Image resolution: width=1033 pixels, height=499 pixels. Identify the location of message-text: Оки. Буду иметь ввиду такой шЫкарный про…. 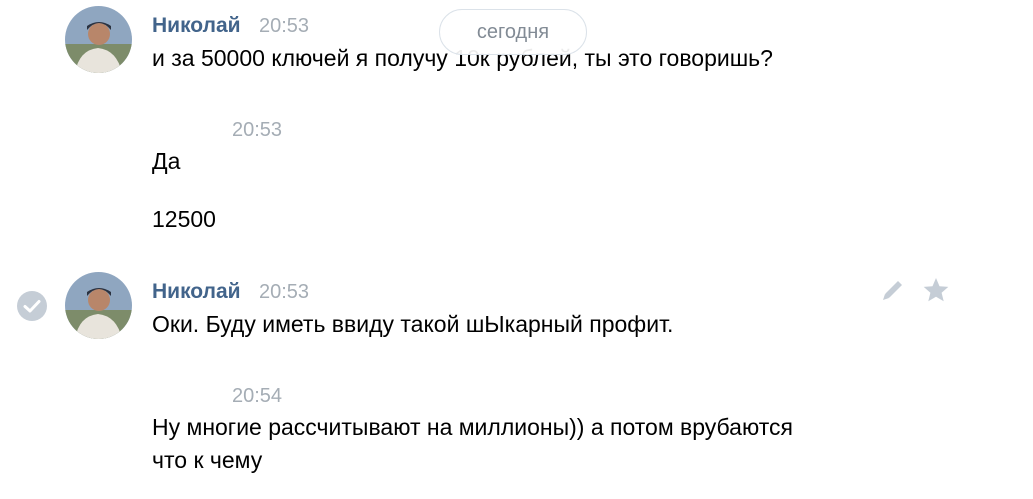
(413, 324).